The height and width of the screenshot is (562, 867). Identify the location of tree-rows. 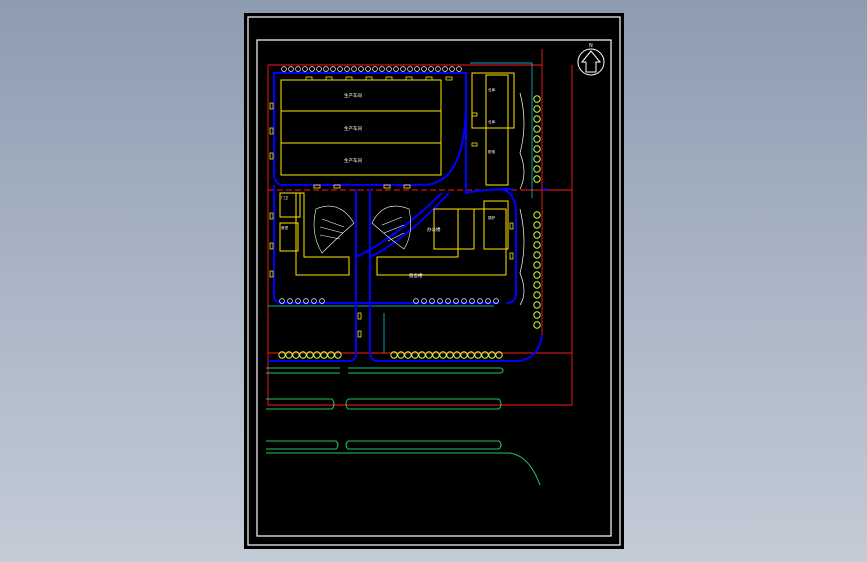
(409, 227).